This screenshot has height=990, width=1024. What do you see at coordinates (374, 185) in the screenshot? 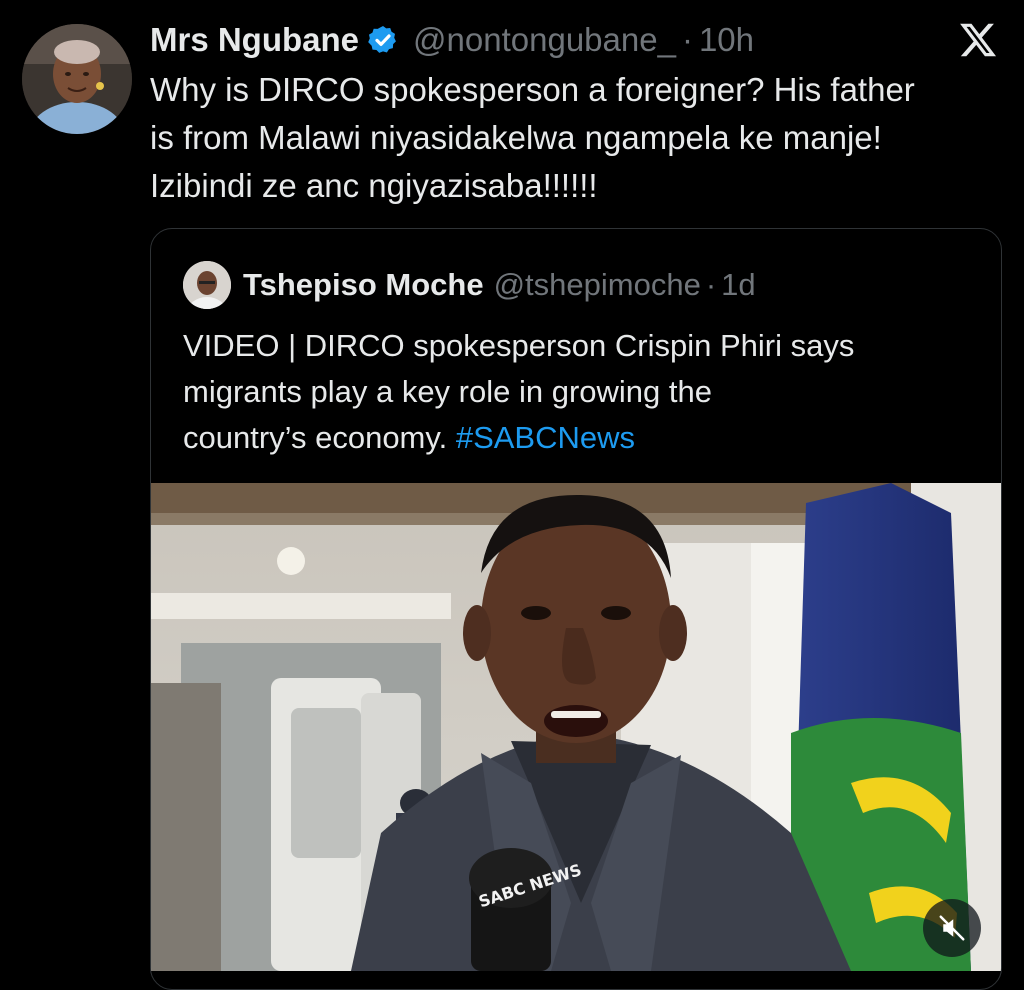
I see `tweet-text-line: Izibindi ze anc ngiyazisaba!!!!!!` at bounding box center [374, 185].